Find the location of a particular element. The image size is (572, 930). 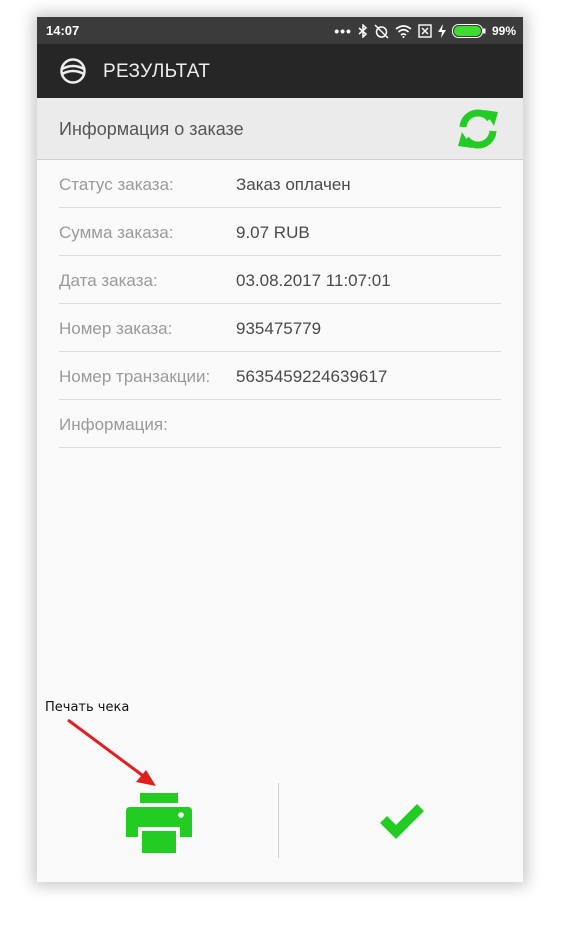

bottom-action-bar is located at coordinates (280, 820).